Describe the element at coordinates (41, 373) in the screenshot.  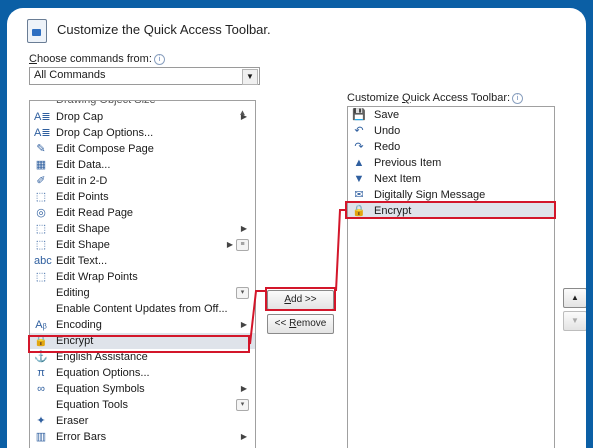
I see `equation-options-icon: π` at that location.